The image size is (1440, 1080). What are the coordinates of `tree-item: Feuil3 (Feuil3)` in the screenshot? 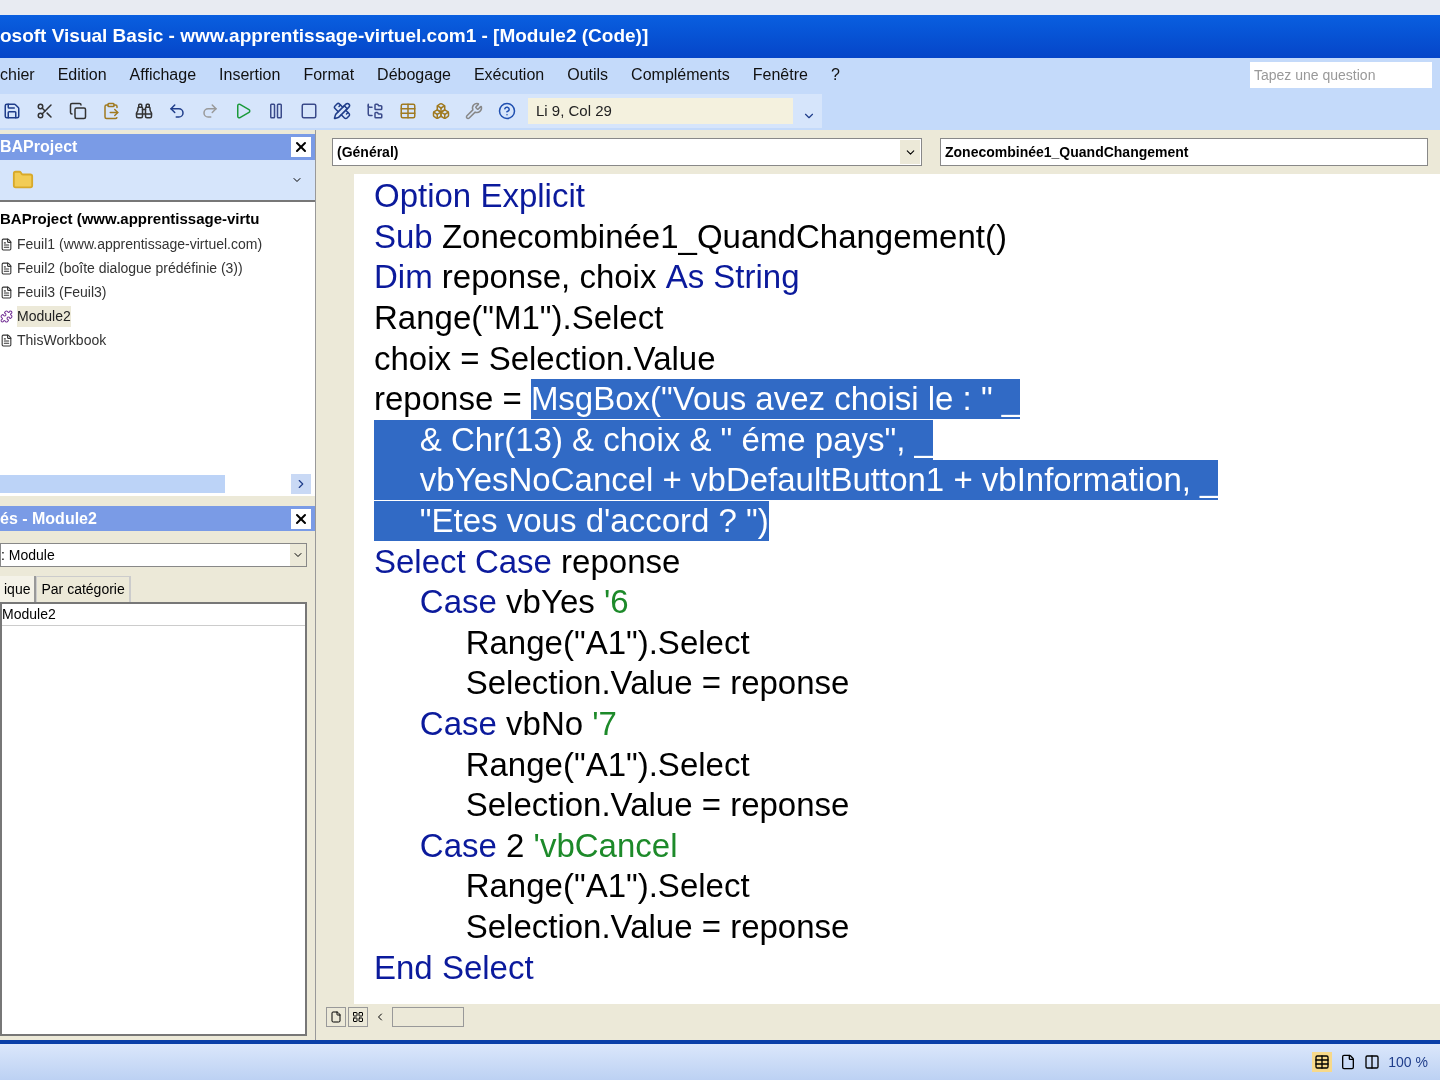 It's located at (62, 292).